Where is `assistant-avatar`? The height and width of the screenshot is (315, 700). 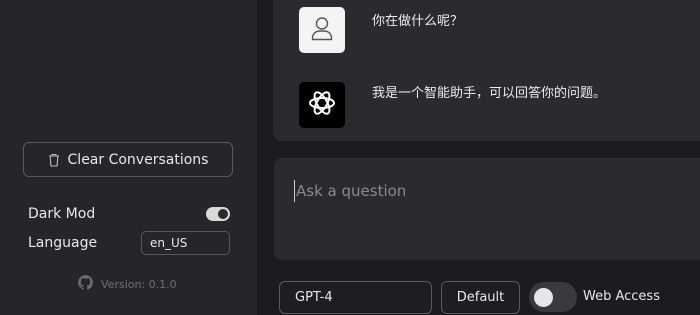
assistant-avatar is located at coordinates (322, 105).